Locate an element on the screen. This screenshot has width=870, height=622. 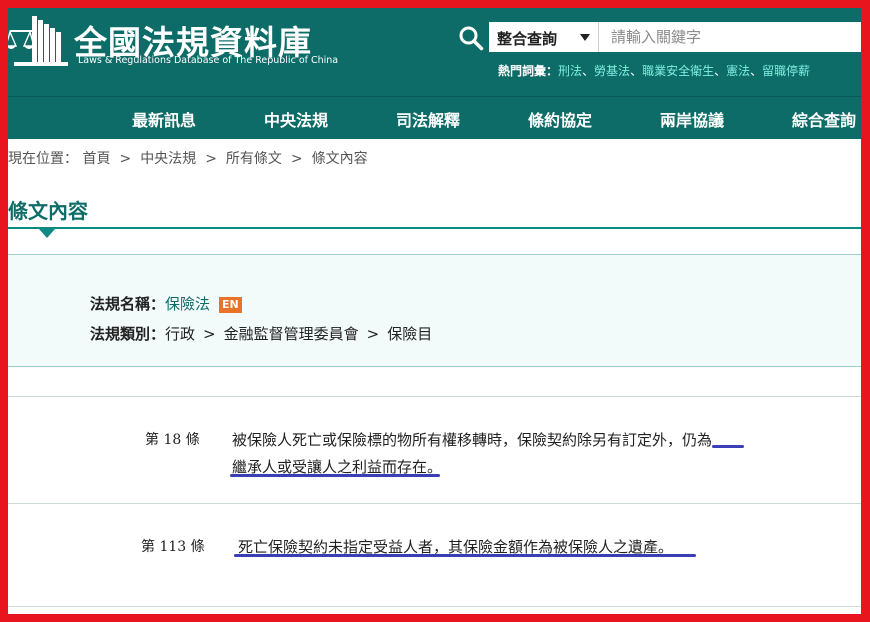
search-type-label: 整合查詢 is located at coordinates (527, 39).